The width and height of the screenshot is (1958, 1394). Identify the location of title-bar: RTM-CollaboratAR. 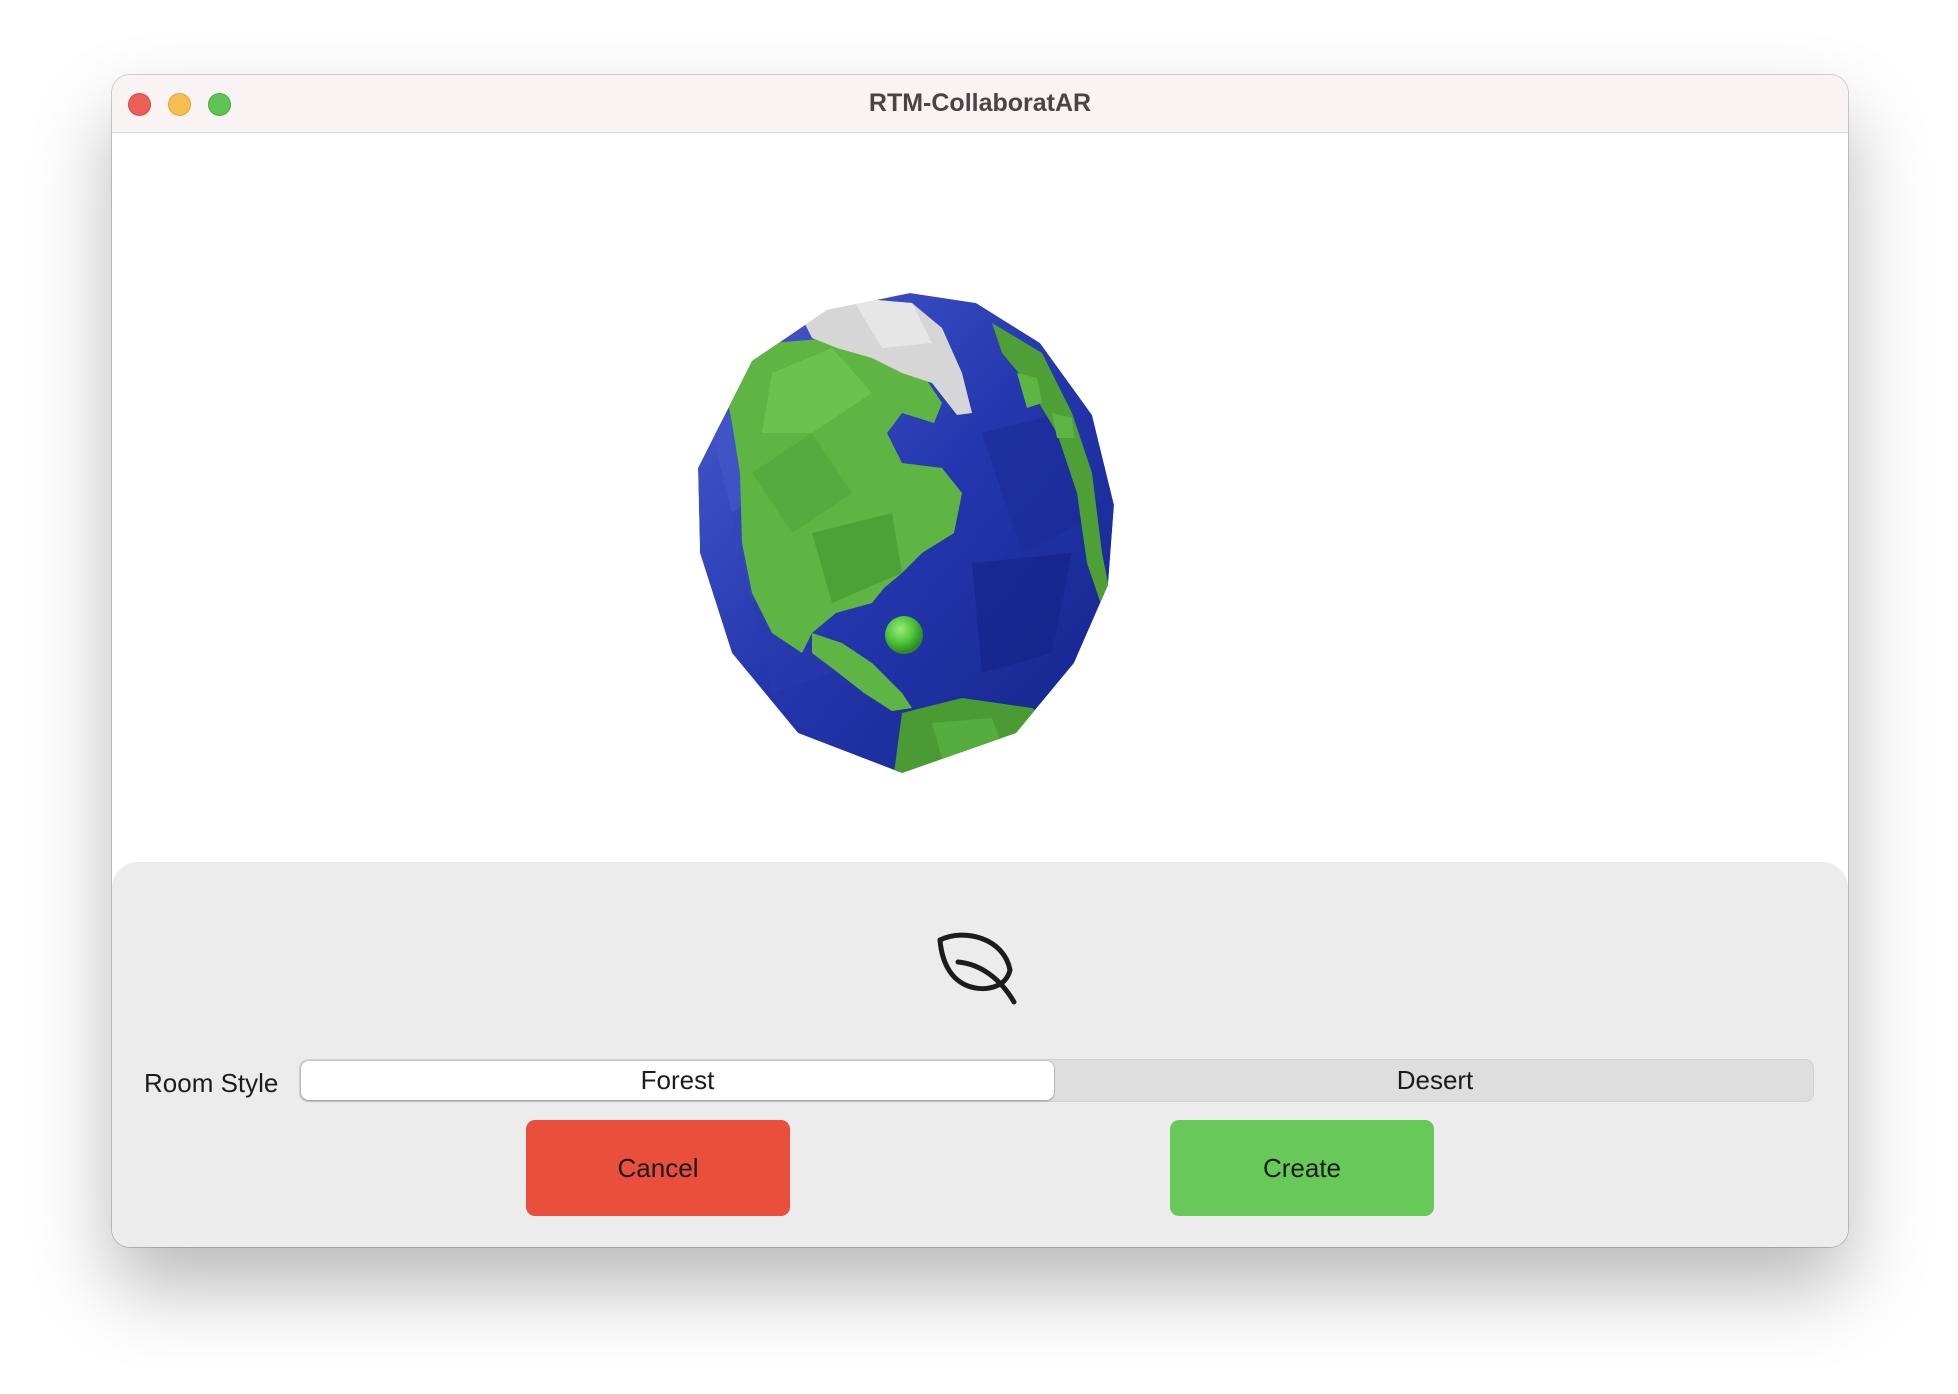
(980, 104).